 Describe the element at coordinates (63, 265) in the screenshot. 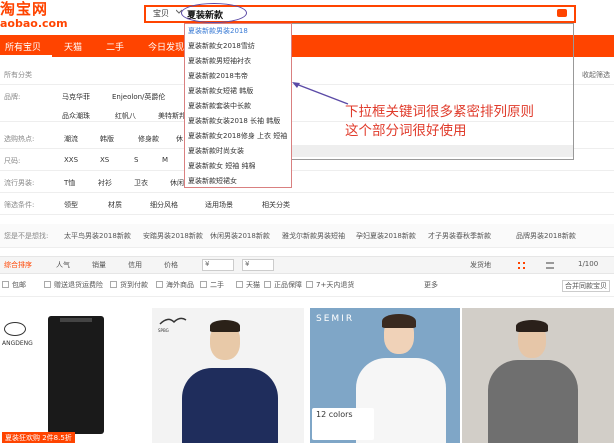

I see `sort-popularity: 人气` at that location.